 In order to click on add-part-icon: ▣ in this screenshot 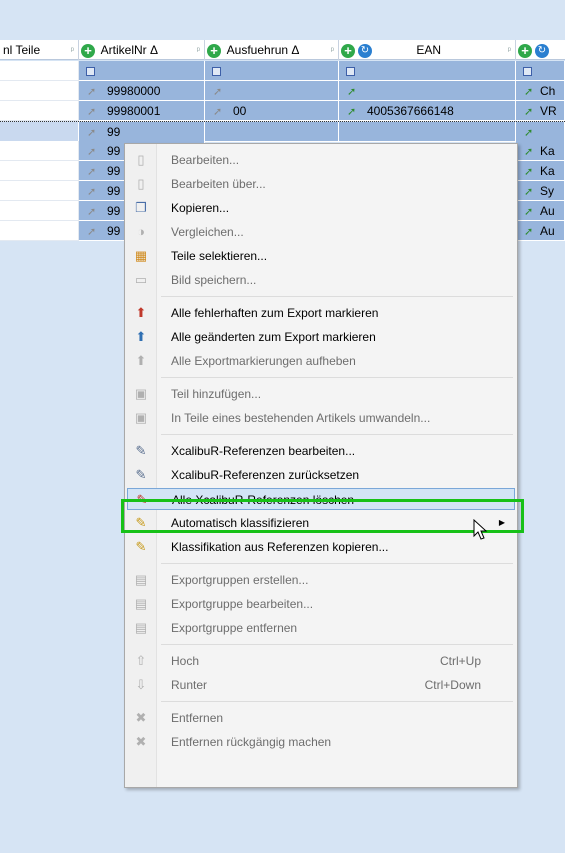, I will do `click(141, 393)`.